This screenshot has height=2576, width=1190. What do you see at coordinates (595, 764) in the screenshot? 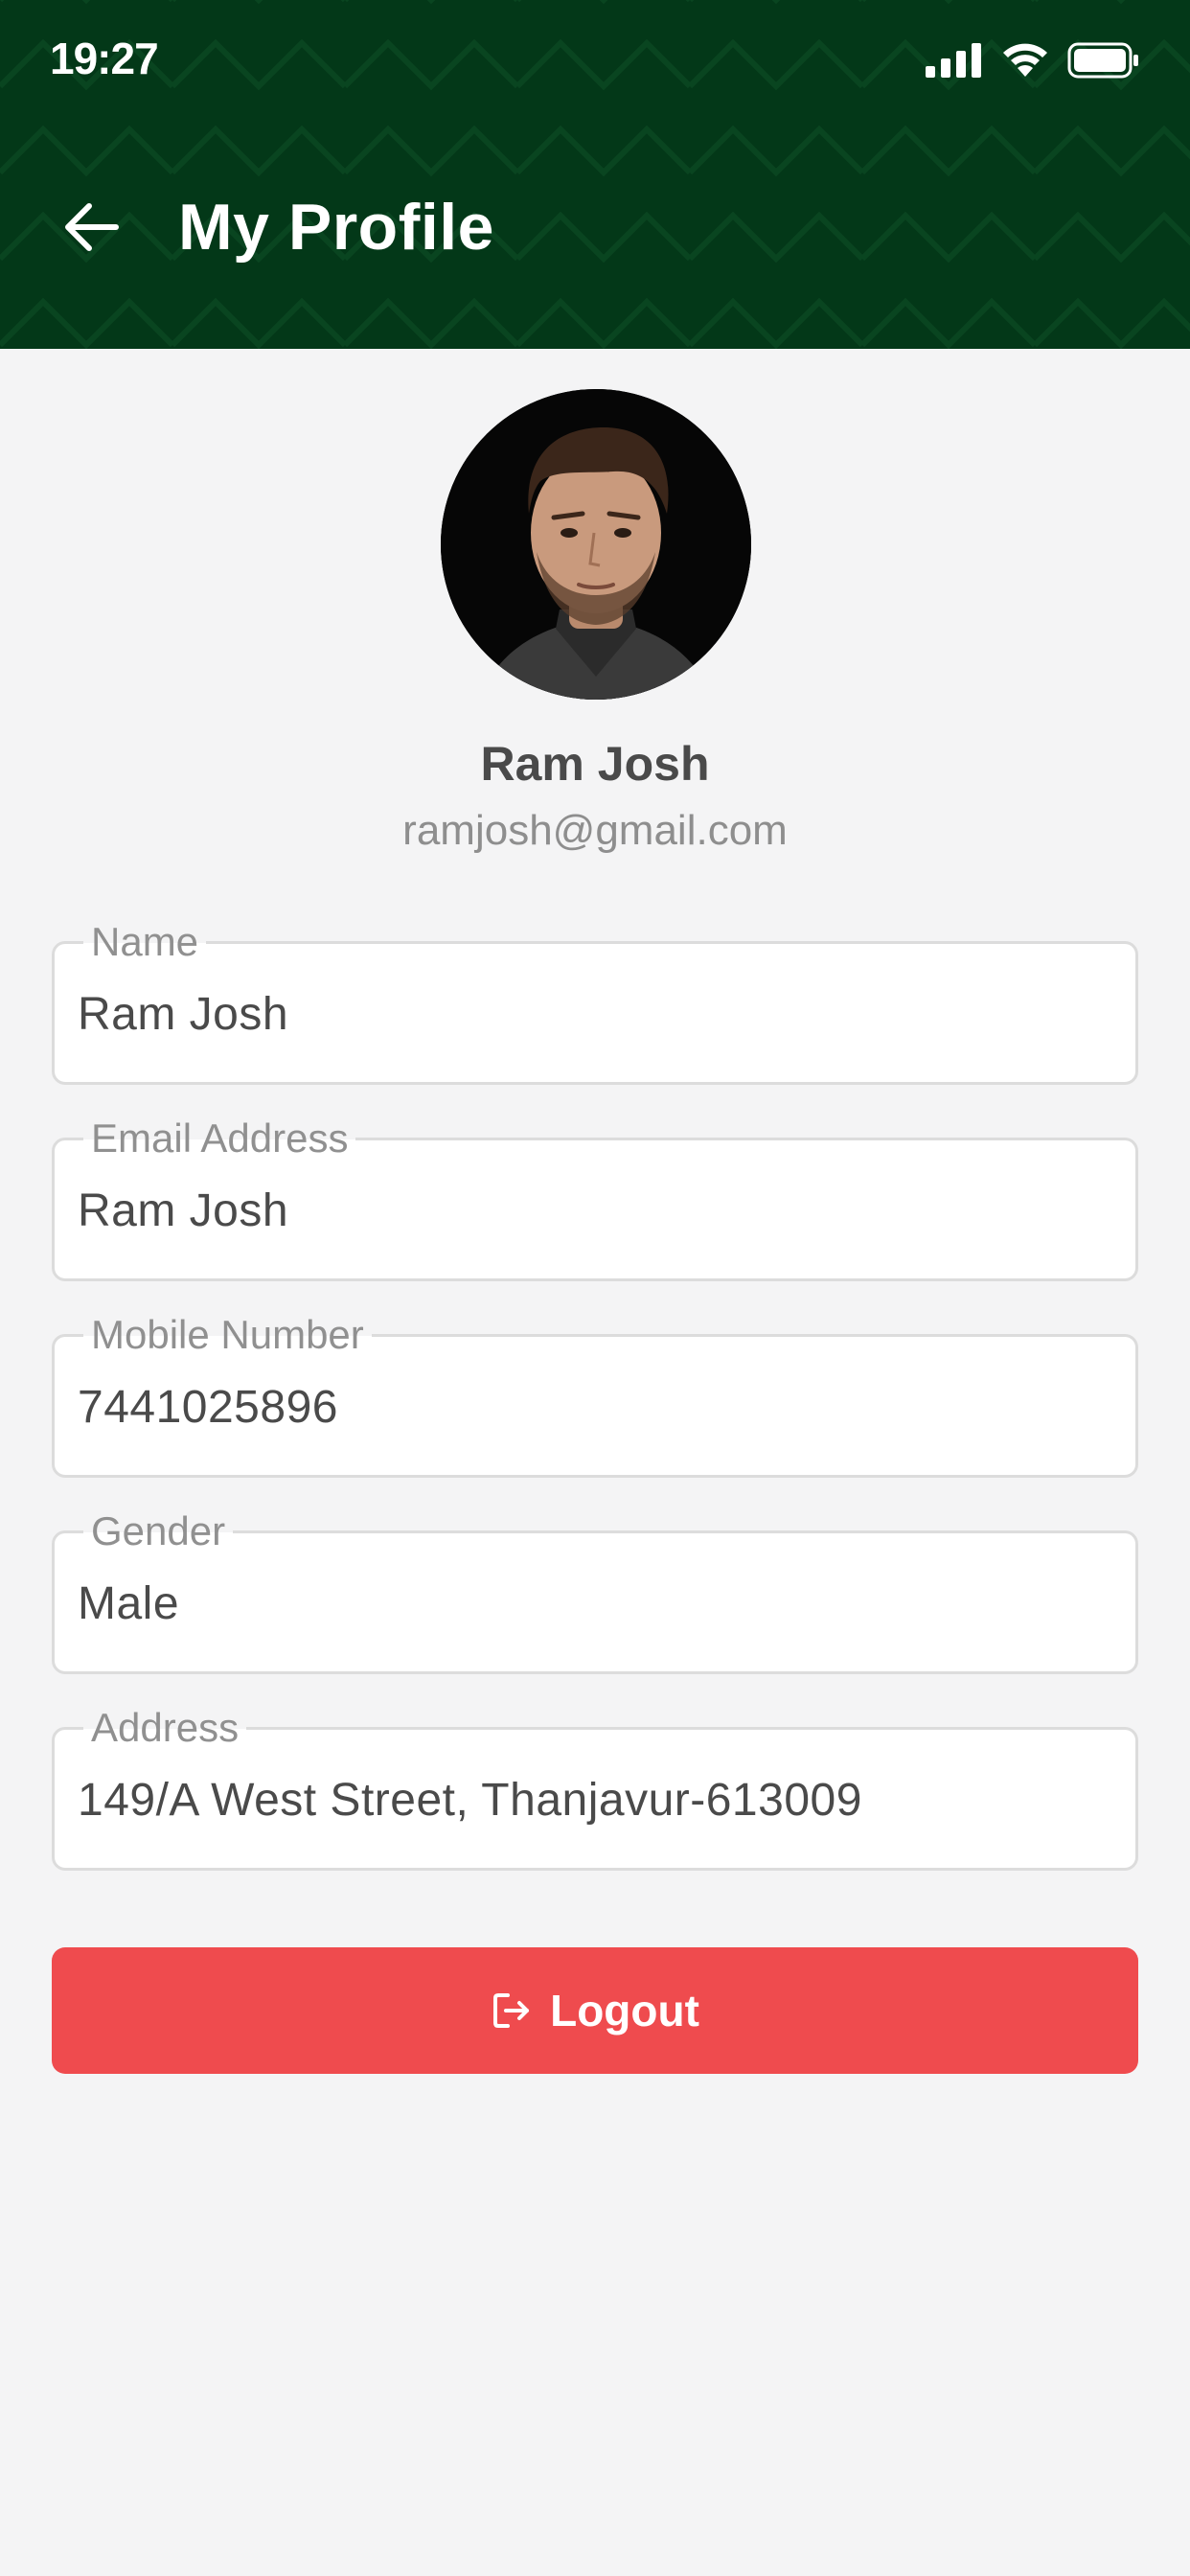
I see `profile-name: Ram Josh` at bounding box center [595, 764].